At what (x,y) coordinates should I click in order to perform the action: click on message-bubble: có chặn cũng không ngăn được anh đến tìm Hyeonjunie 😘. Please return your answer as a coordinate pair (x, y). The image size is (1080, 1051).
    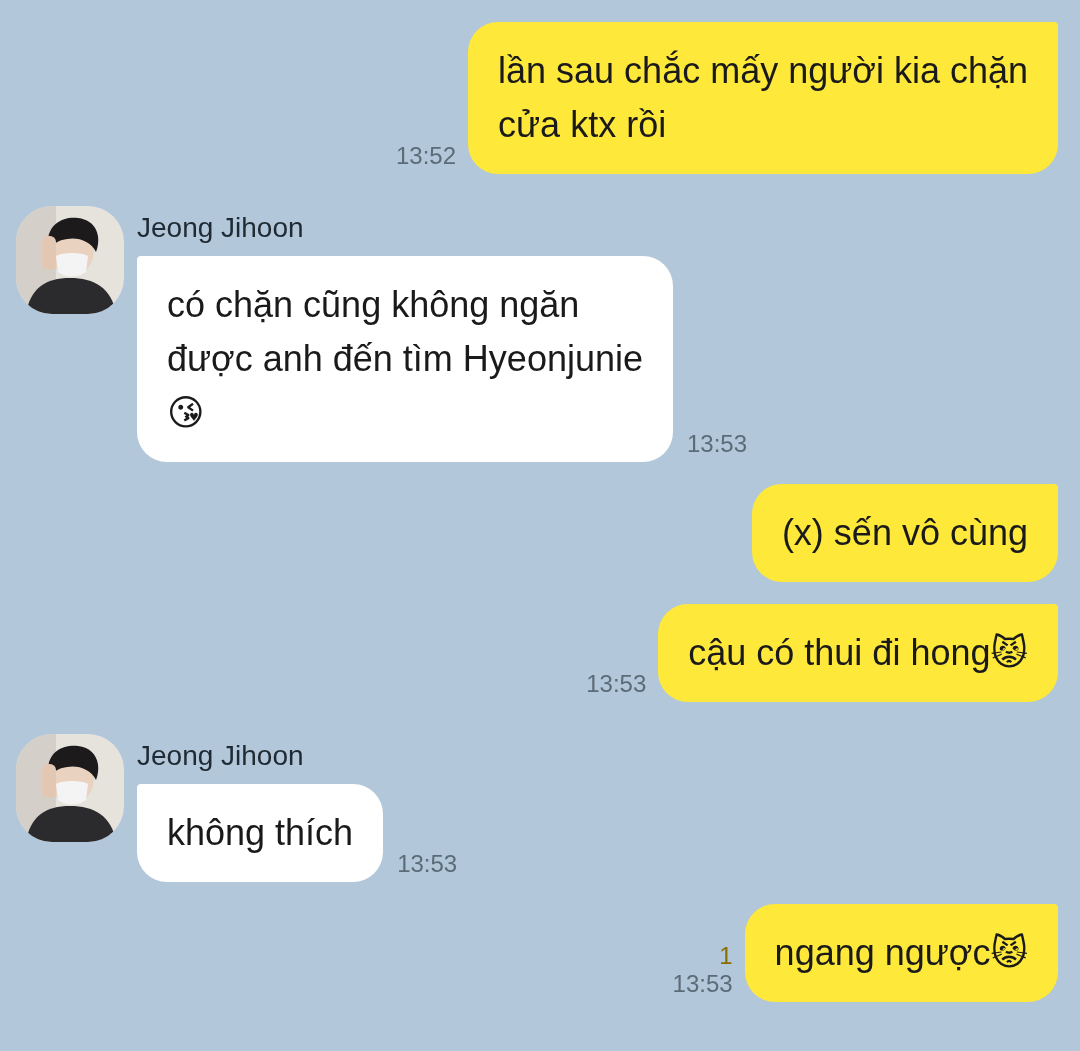
    Looking at the image, I should click on (405, 359).